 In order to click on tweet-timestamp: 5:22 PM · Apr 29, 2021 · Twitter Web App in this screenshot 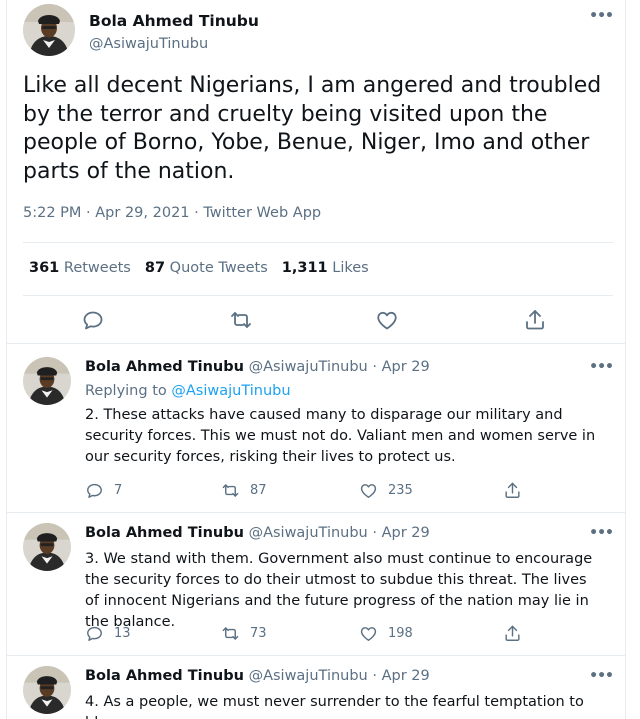, I will do `click(172, 213)`.